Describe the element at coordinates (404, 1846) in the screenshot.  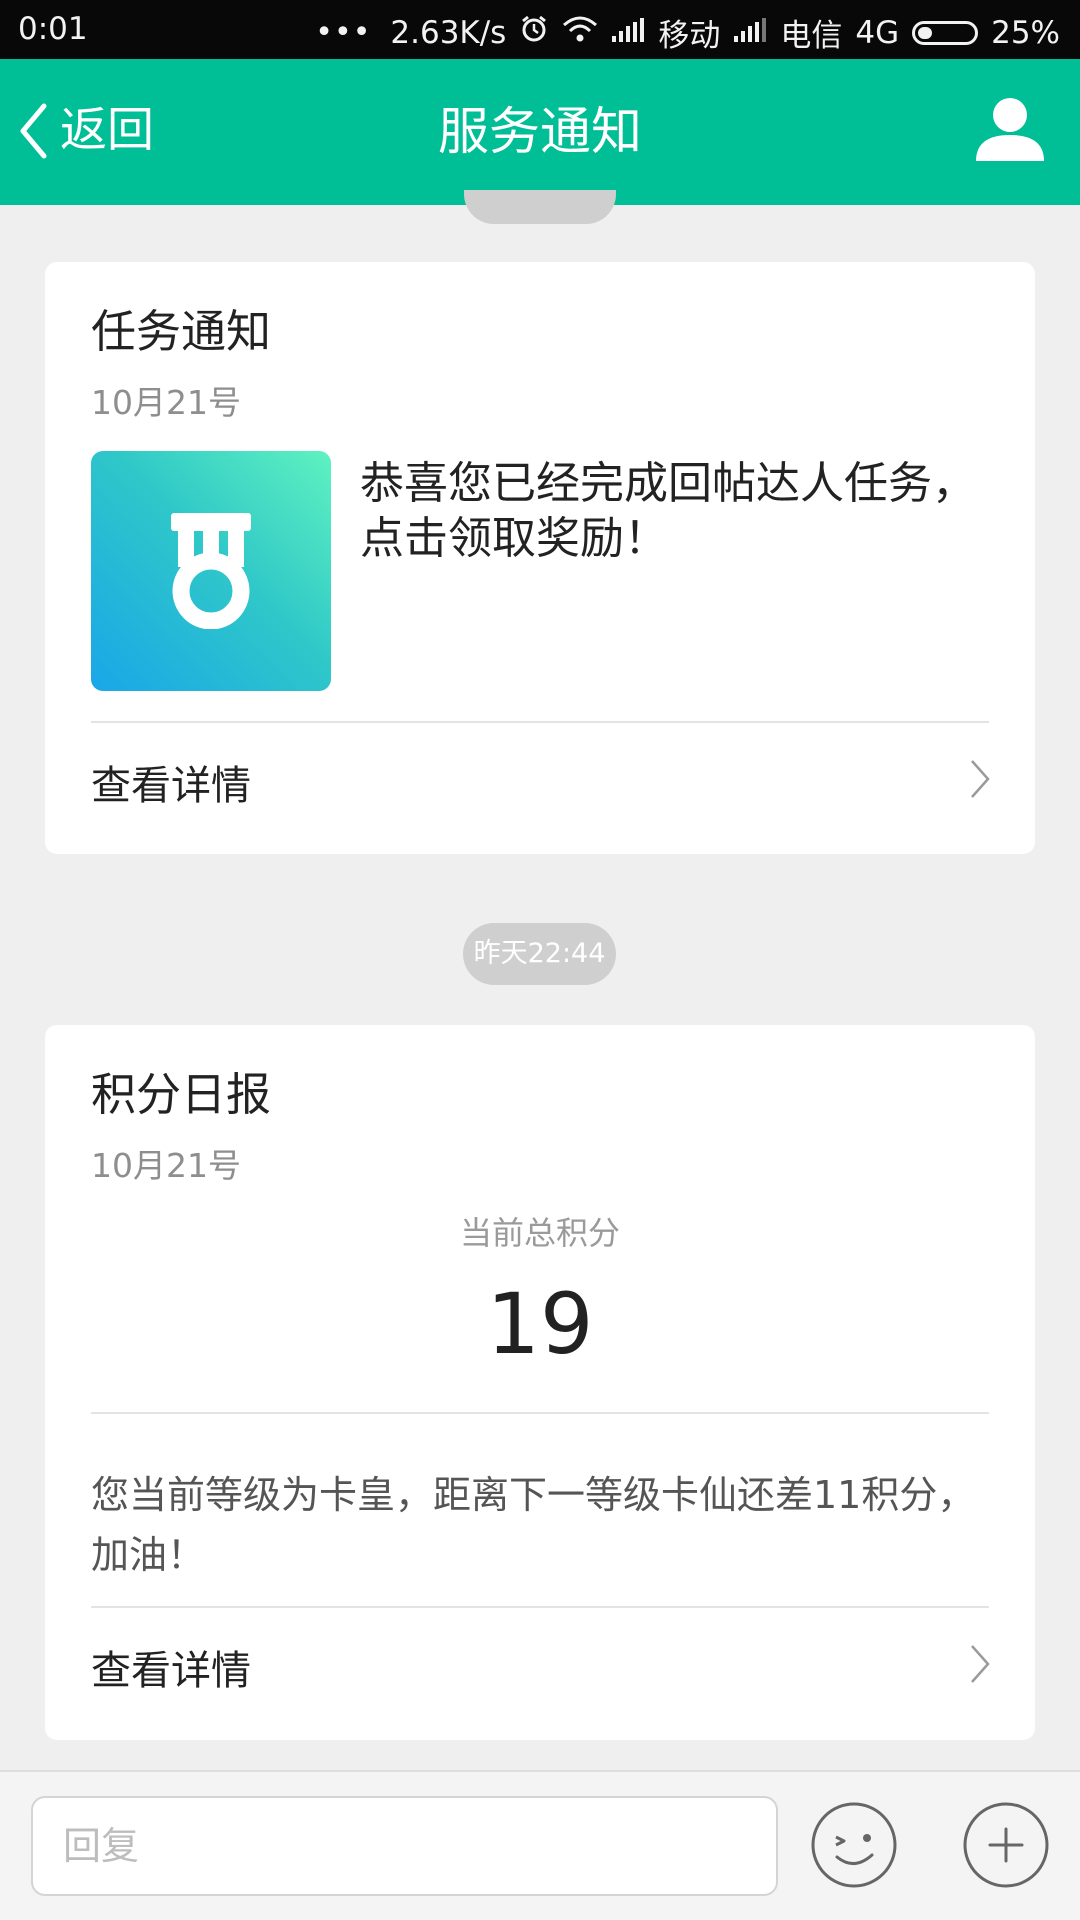
I see `reply-input` at that location.